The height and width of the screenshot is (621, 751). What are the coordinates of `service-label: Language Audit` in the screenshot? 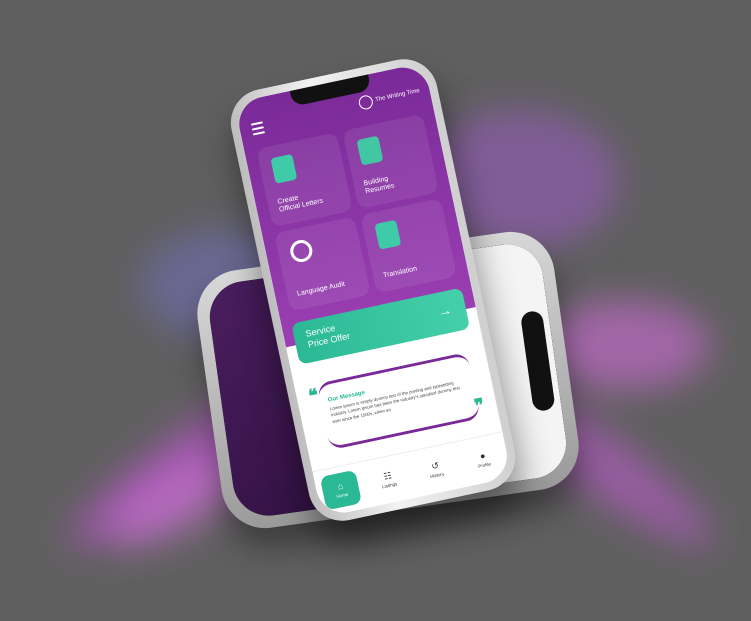 It's located at (321, 290).